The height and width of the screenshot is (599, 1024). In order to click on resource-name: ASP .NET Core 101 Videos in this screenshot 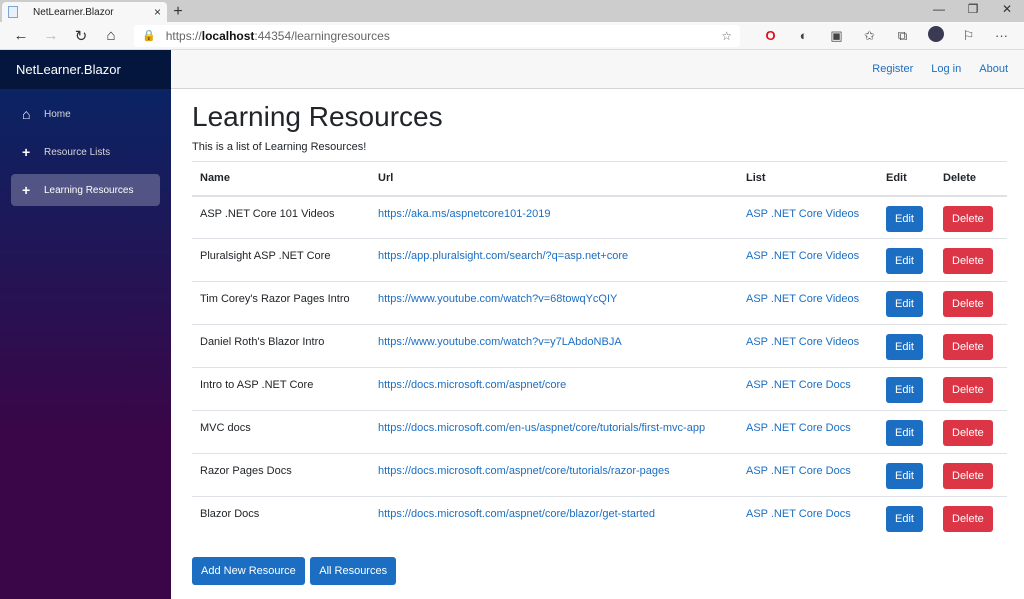, I will do `click(267, 213)`.